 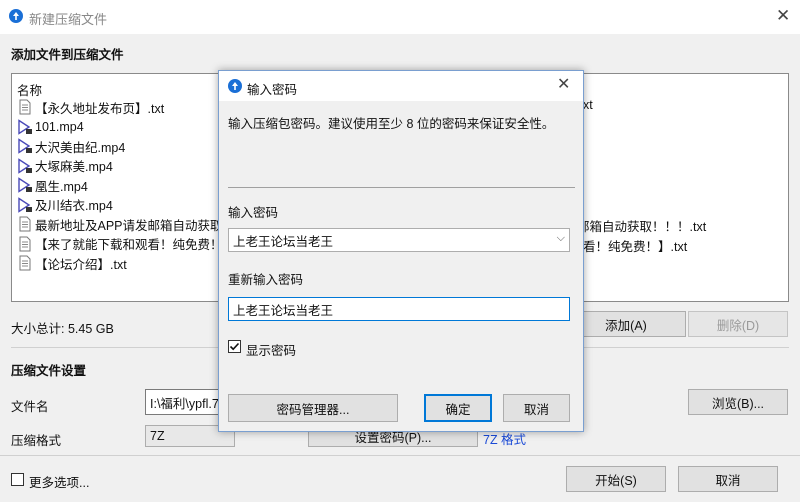 I want to click on check-icon, so click(x=234, y=346).